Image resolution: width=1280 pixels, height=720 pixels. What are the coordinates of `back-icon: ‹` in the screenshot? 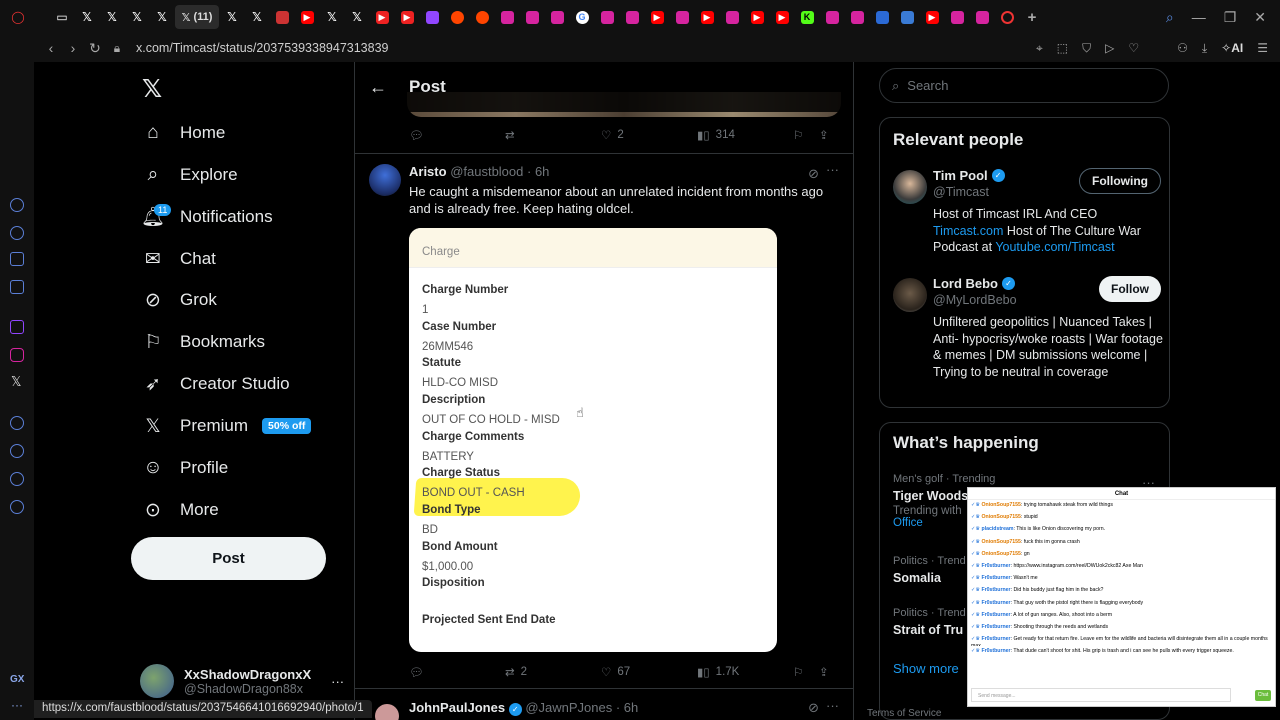 It's located at (51, 48).